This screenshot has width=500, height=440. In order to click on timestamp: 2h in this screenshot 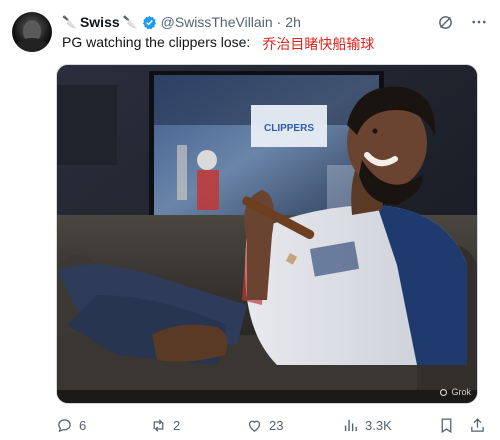, I will do `click(293, 22)`.